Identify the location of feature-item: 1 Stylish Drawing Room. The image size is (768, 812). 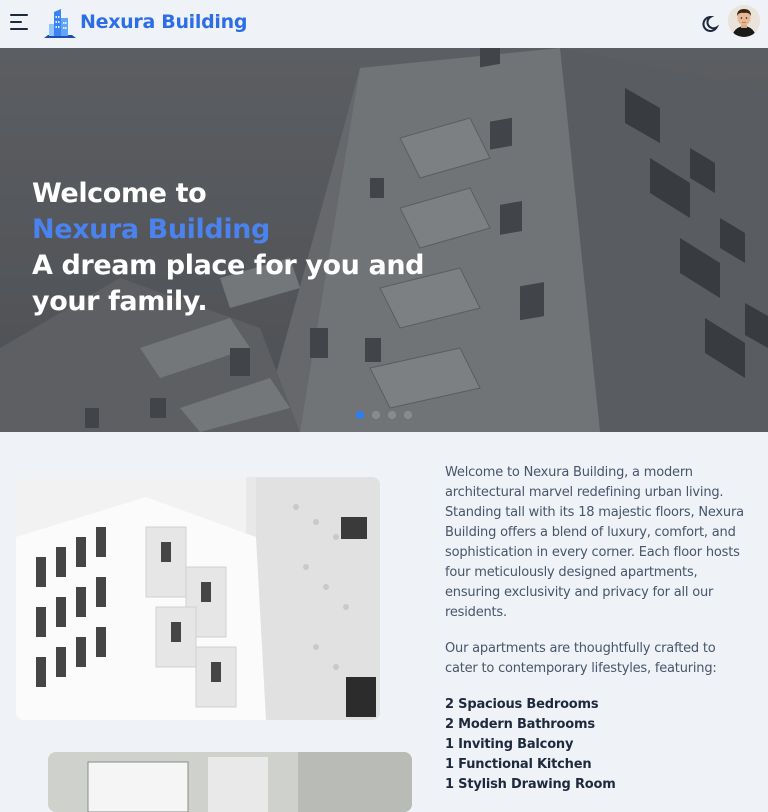
(530, 784).